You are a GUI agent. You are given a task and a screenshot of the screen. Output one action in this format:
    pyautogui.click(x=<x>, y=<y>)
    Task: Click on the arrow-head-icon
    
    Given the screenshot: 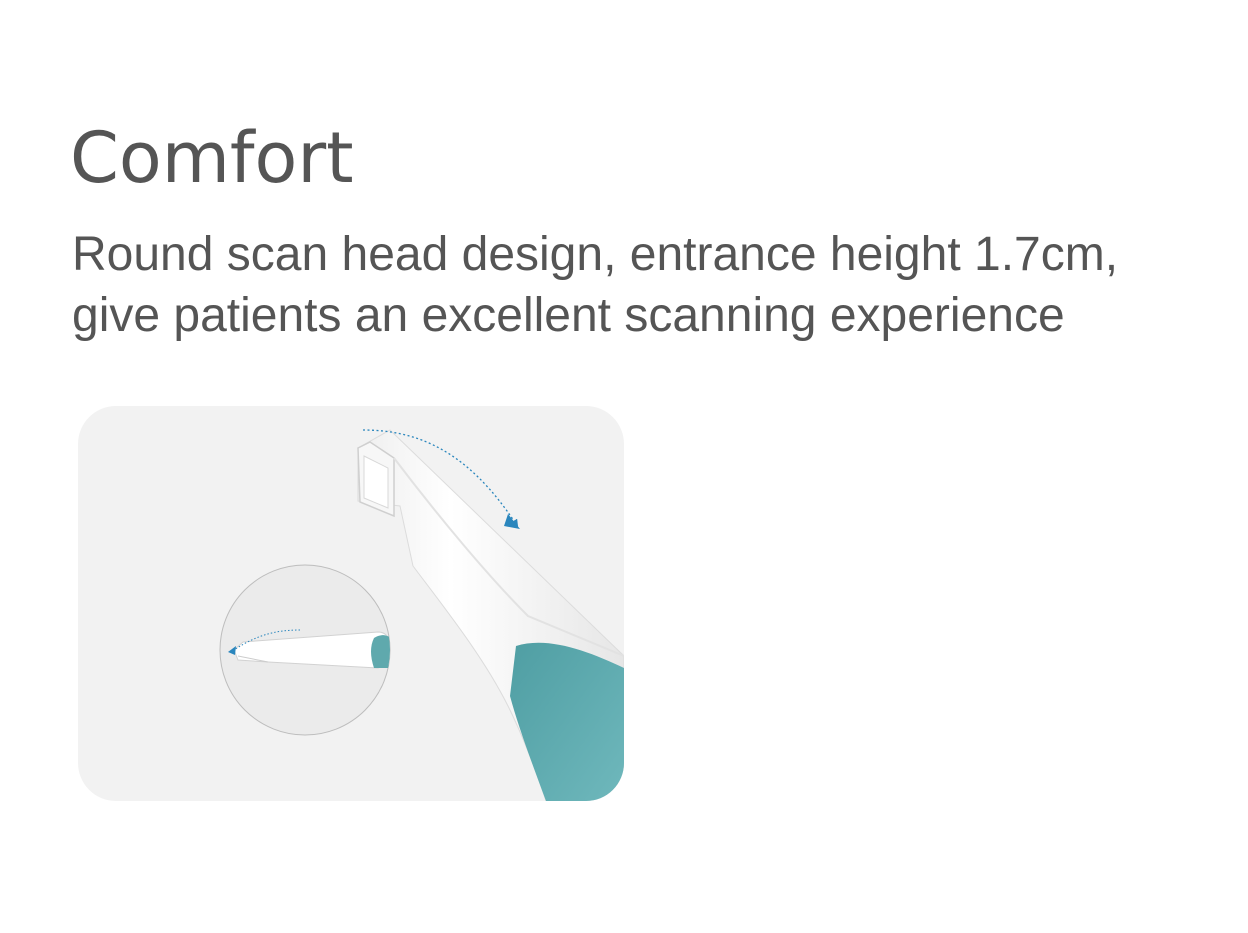 What is the action you would take?
    pyautogui.click(x=512, y=521)
    